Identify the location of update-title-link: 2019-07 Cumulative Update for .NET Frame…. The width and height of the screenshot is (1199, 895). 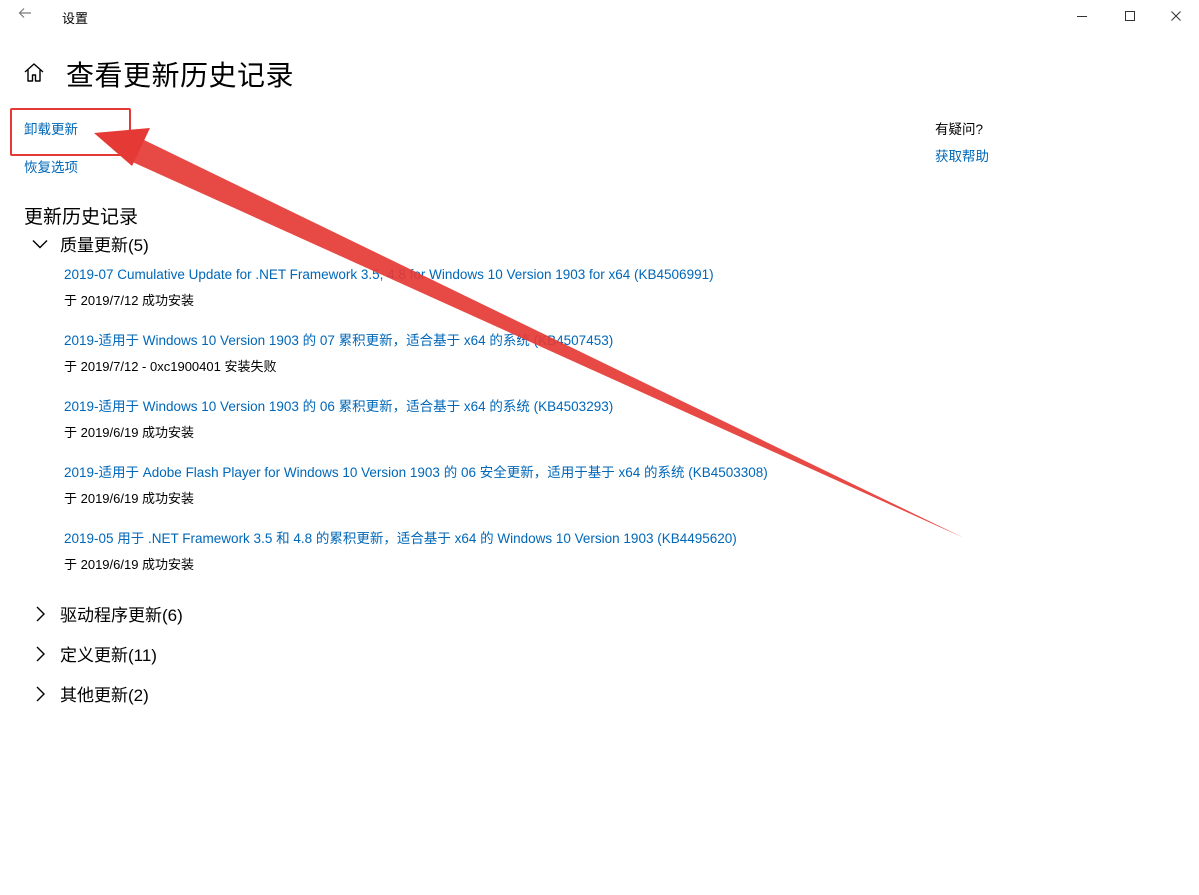
(514, 275).